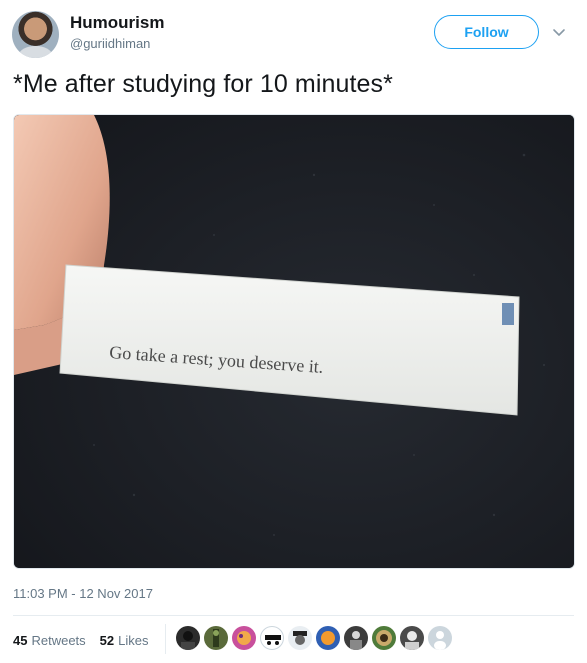 Image resolution: width=587 pixels, height=663 pixels. I want to click on user-handle: @guriidhiman, so click(110, 43).